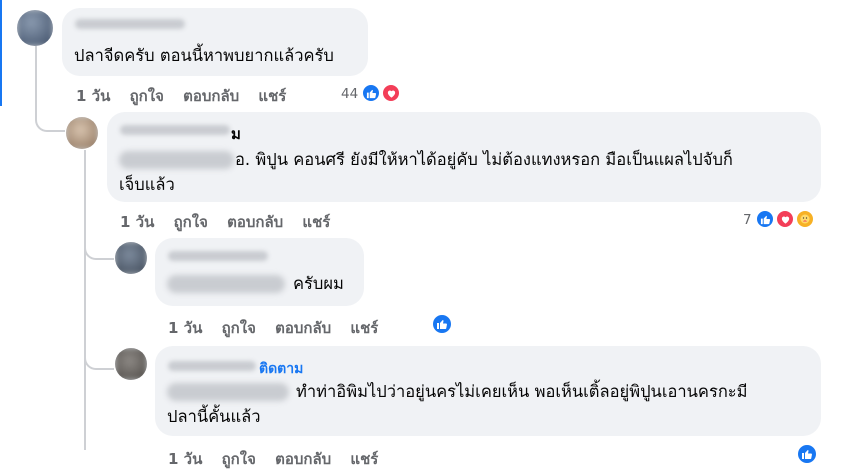 This screenshot has height=473, width=852. Describe the element at coordinates (281, 369) in the screenshot. I see `follow-link: ติดตาม` at that location.